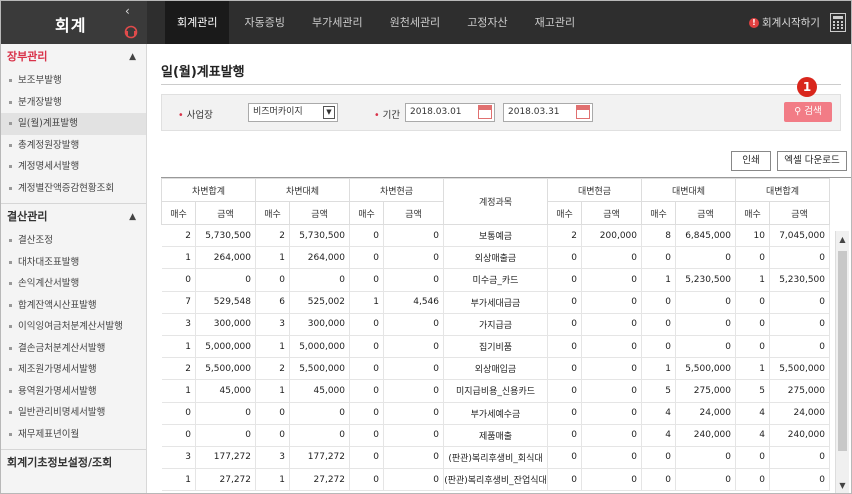 Image resolution: width=852 pixels, height=494 pixels. I want to click on sidebar-item-label: 결산조정, so click(35, 240).